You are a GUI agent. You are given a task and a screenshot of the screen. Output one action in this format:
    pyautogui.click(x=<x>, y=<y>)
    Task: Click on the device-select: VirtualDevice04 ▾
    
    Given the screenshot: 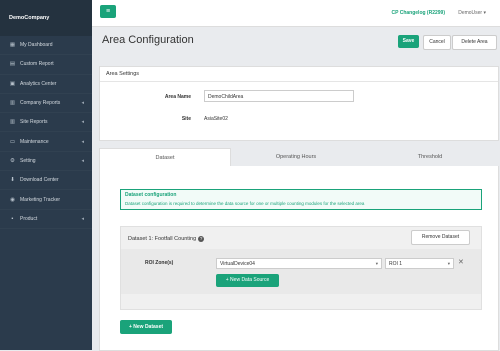 What is the action you would take?
    pyautogui.click(x=299, y=263)
    